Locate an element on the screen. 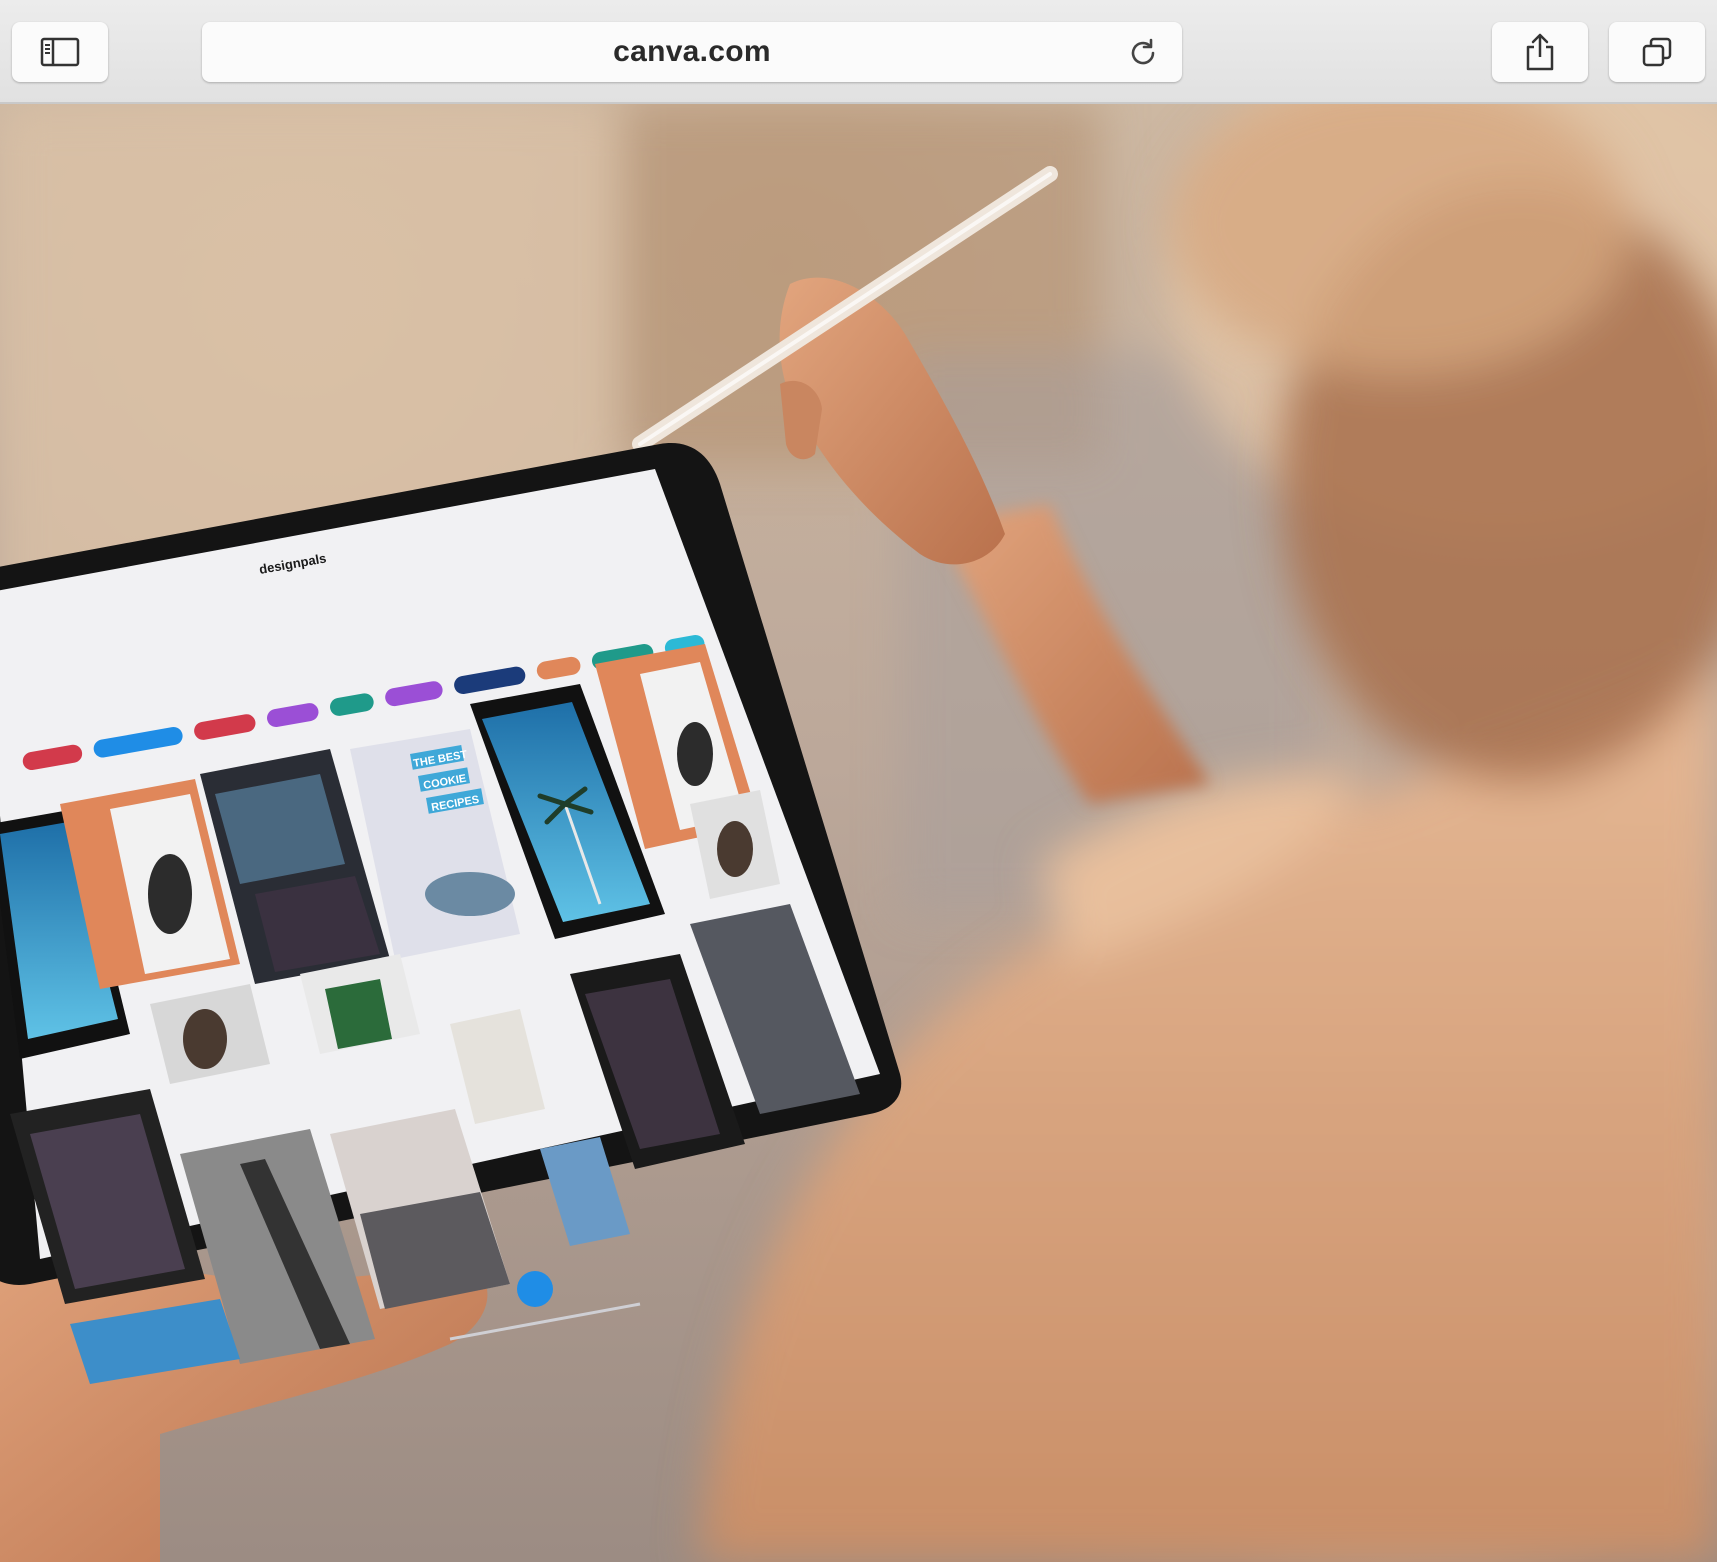 The height and width of the screenshot is (1562, 1717). browser-toolbar: canva.com is located at coordinates (858, 52).